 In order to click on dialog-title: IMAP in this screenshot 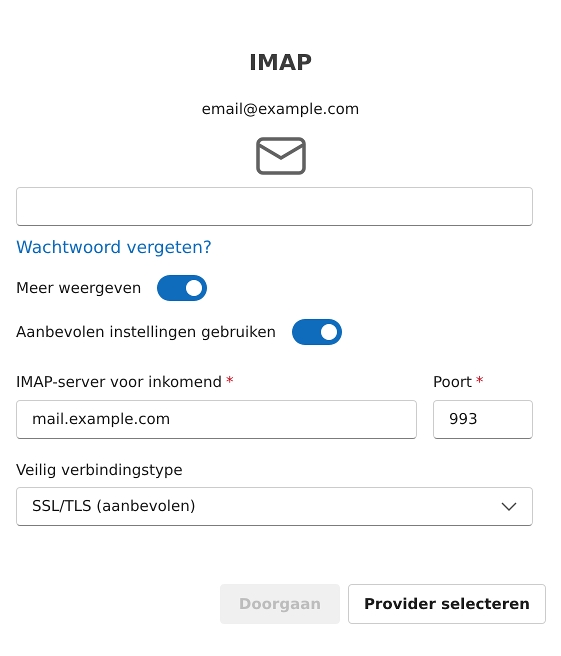, I will do `click(280, 64)`.